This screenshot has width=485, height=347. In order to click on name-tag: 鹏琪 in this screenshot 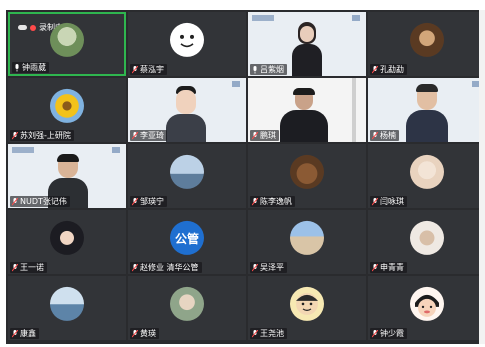, I will do `click(264, 135)`.